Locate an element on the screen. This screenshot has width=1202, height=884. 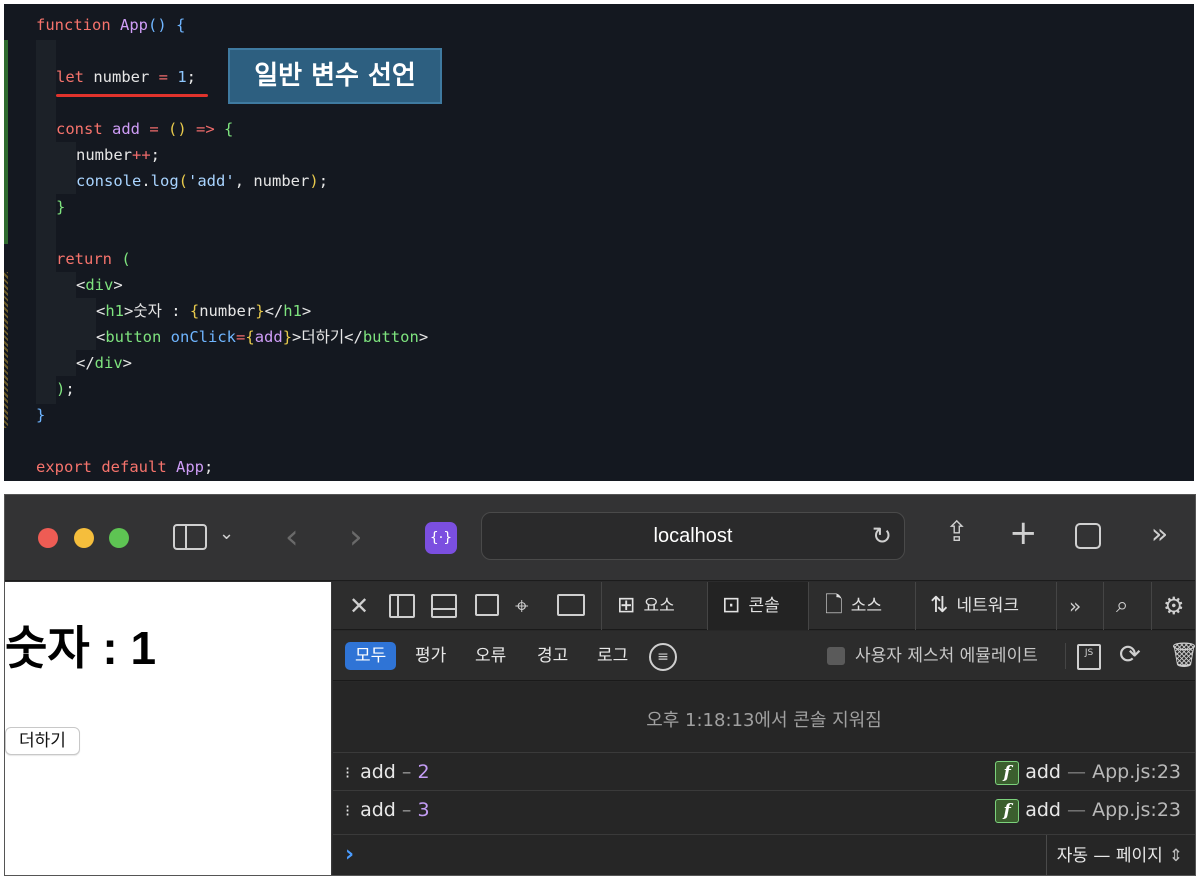
more-chevron-icon: » is located at coordinates (1159, 533).